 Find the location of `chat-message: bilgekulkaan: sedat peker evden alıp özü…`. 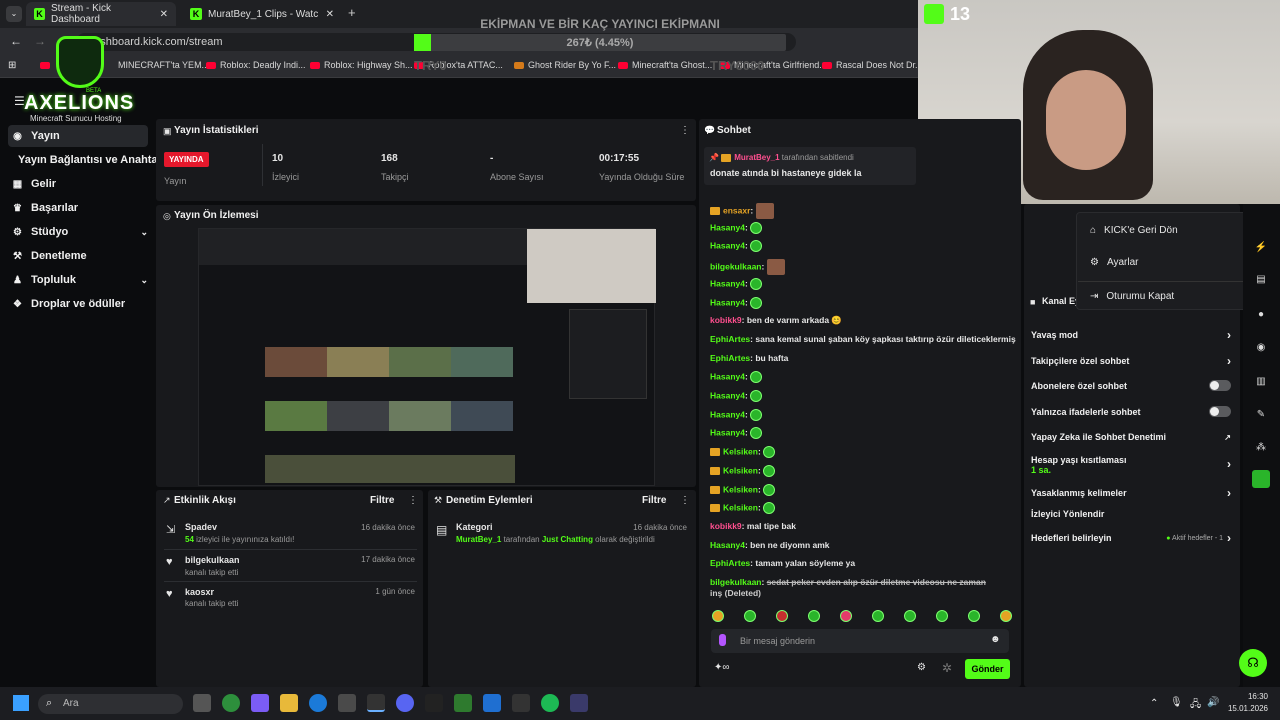

chat-message: bilgekulkaan: sedat peker evden alıp özü… is located at coordinates (848, 582).